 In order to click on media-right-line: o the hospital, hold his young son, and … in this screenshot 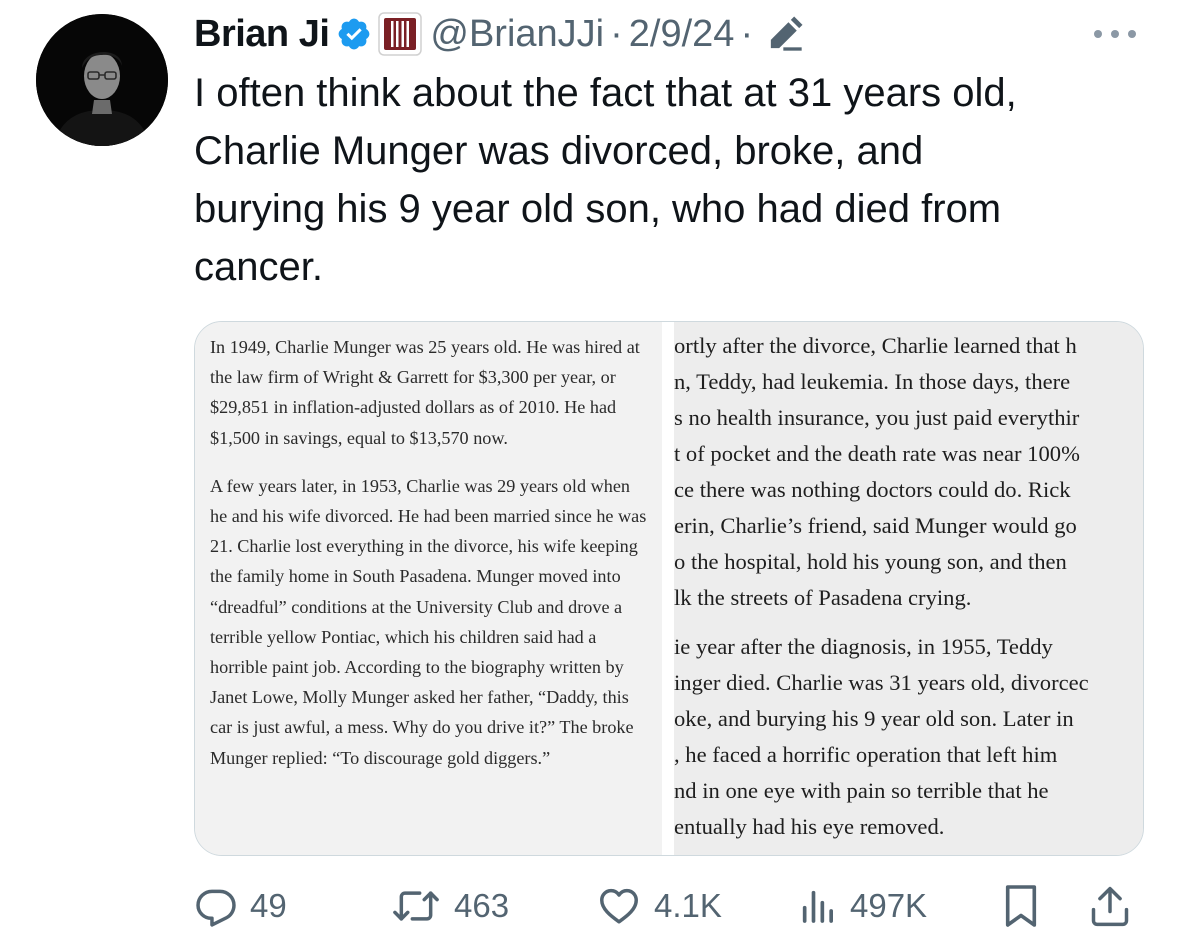, I will do `click(870, 561)`.